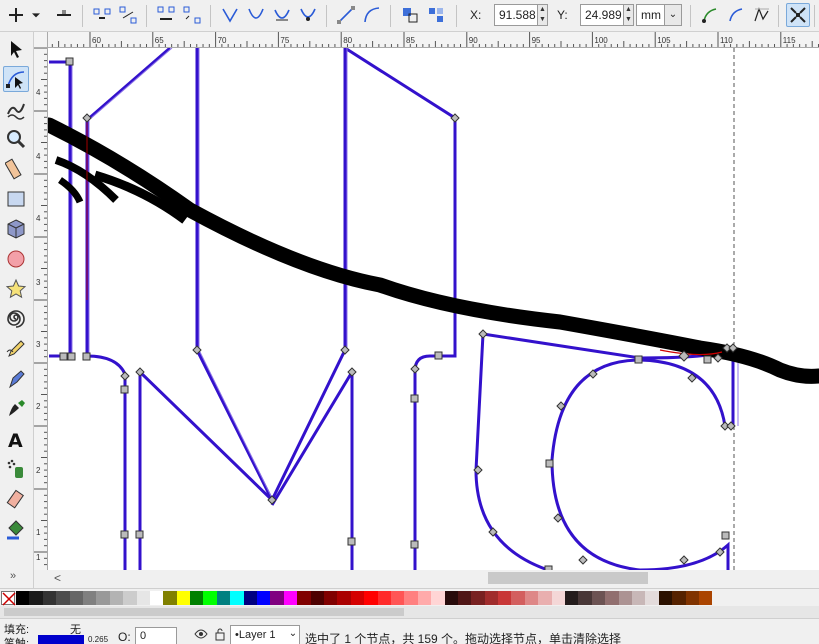 This screenshot has height=644, width=819. Describe the element at coordinates (308, 15) in the screenshot. I see `auto-smooth-node-icon` at that location.